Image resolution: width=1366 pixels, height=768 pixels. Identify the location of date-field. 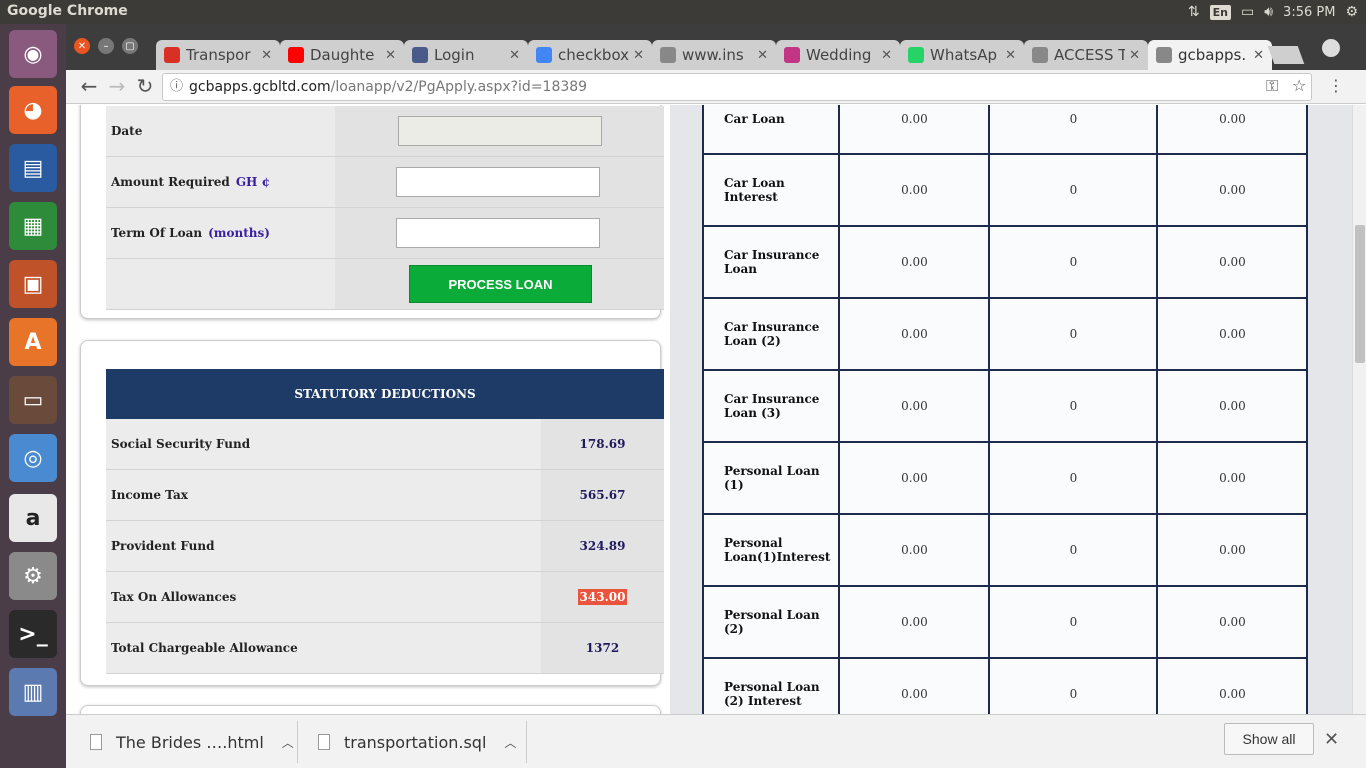
(500, 131).